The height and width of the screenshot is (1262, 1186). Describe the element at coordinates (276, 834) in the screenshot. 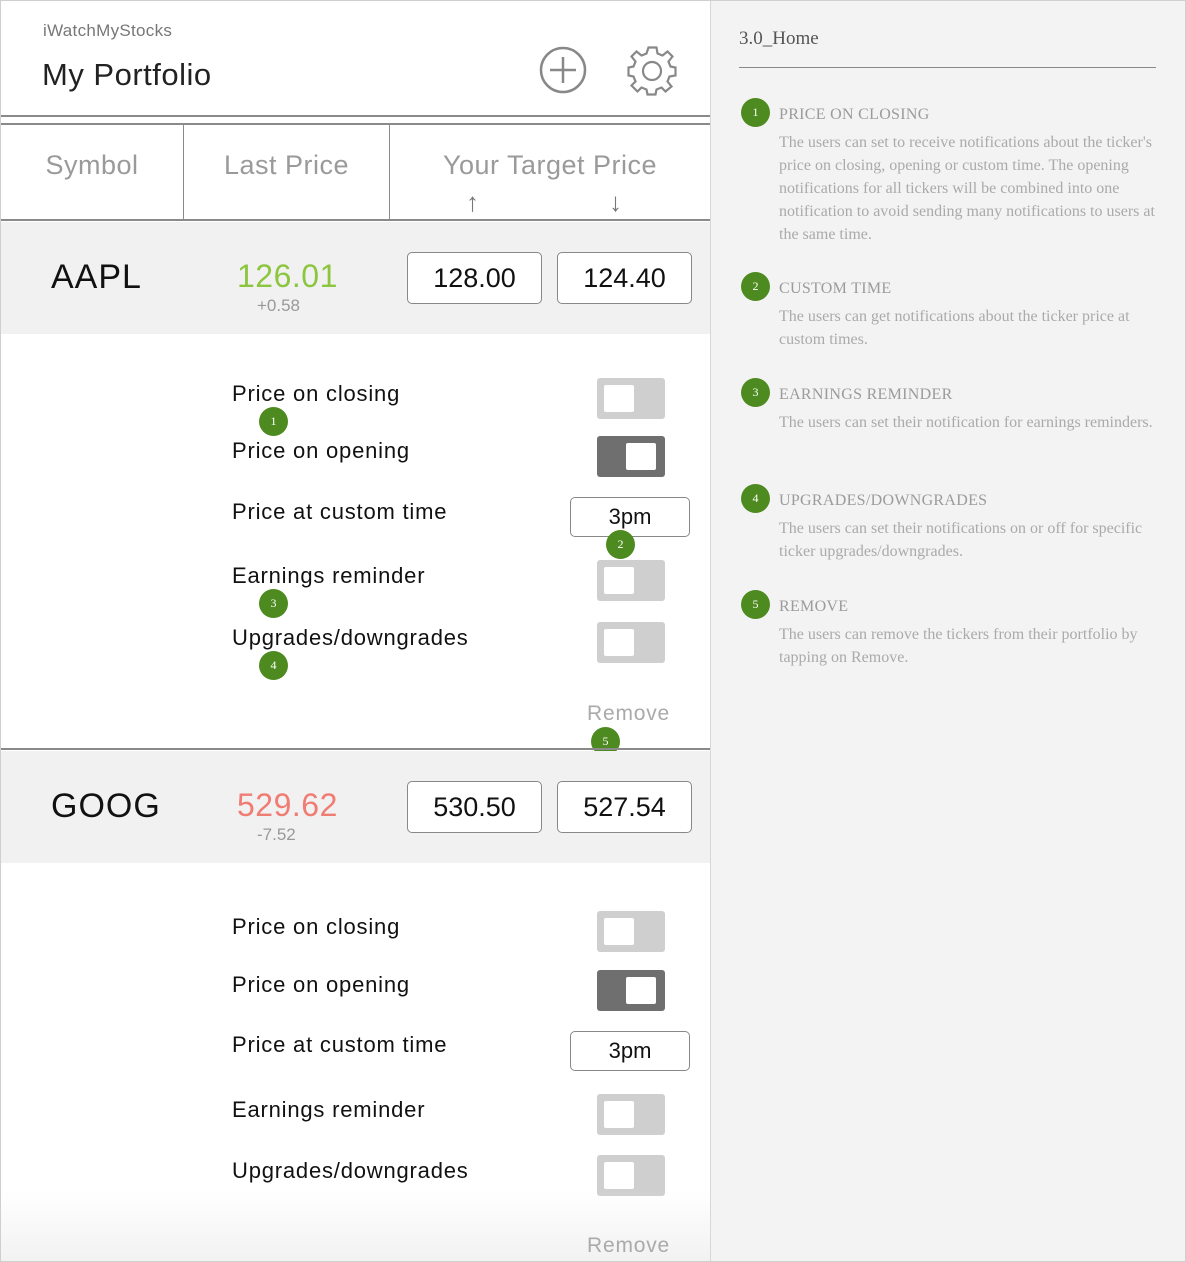

I see `ticker-change: -7.52` at that location.